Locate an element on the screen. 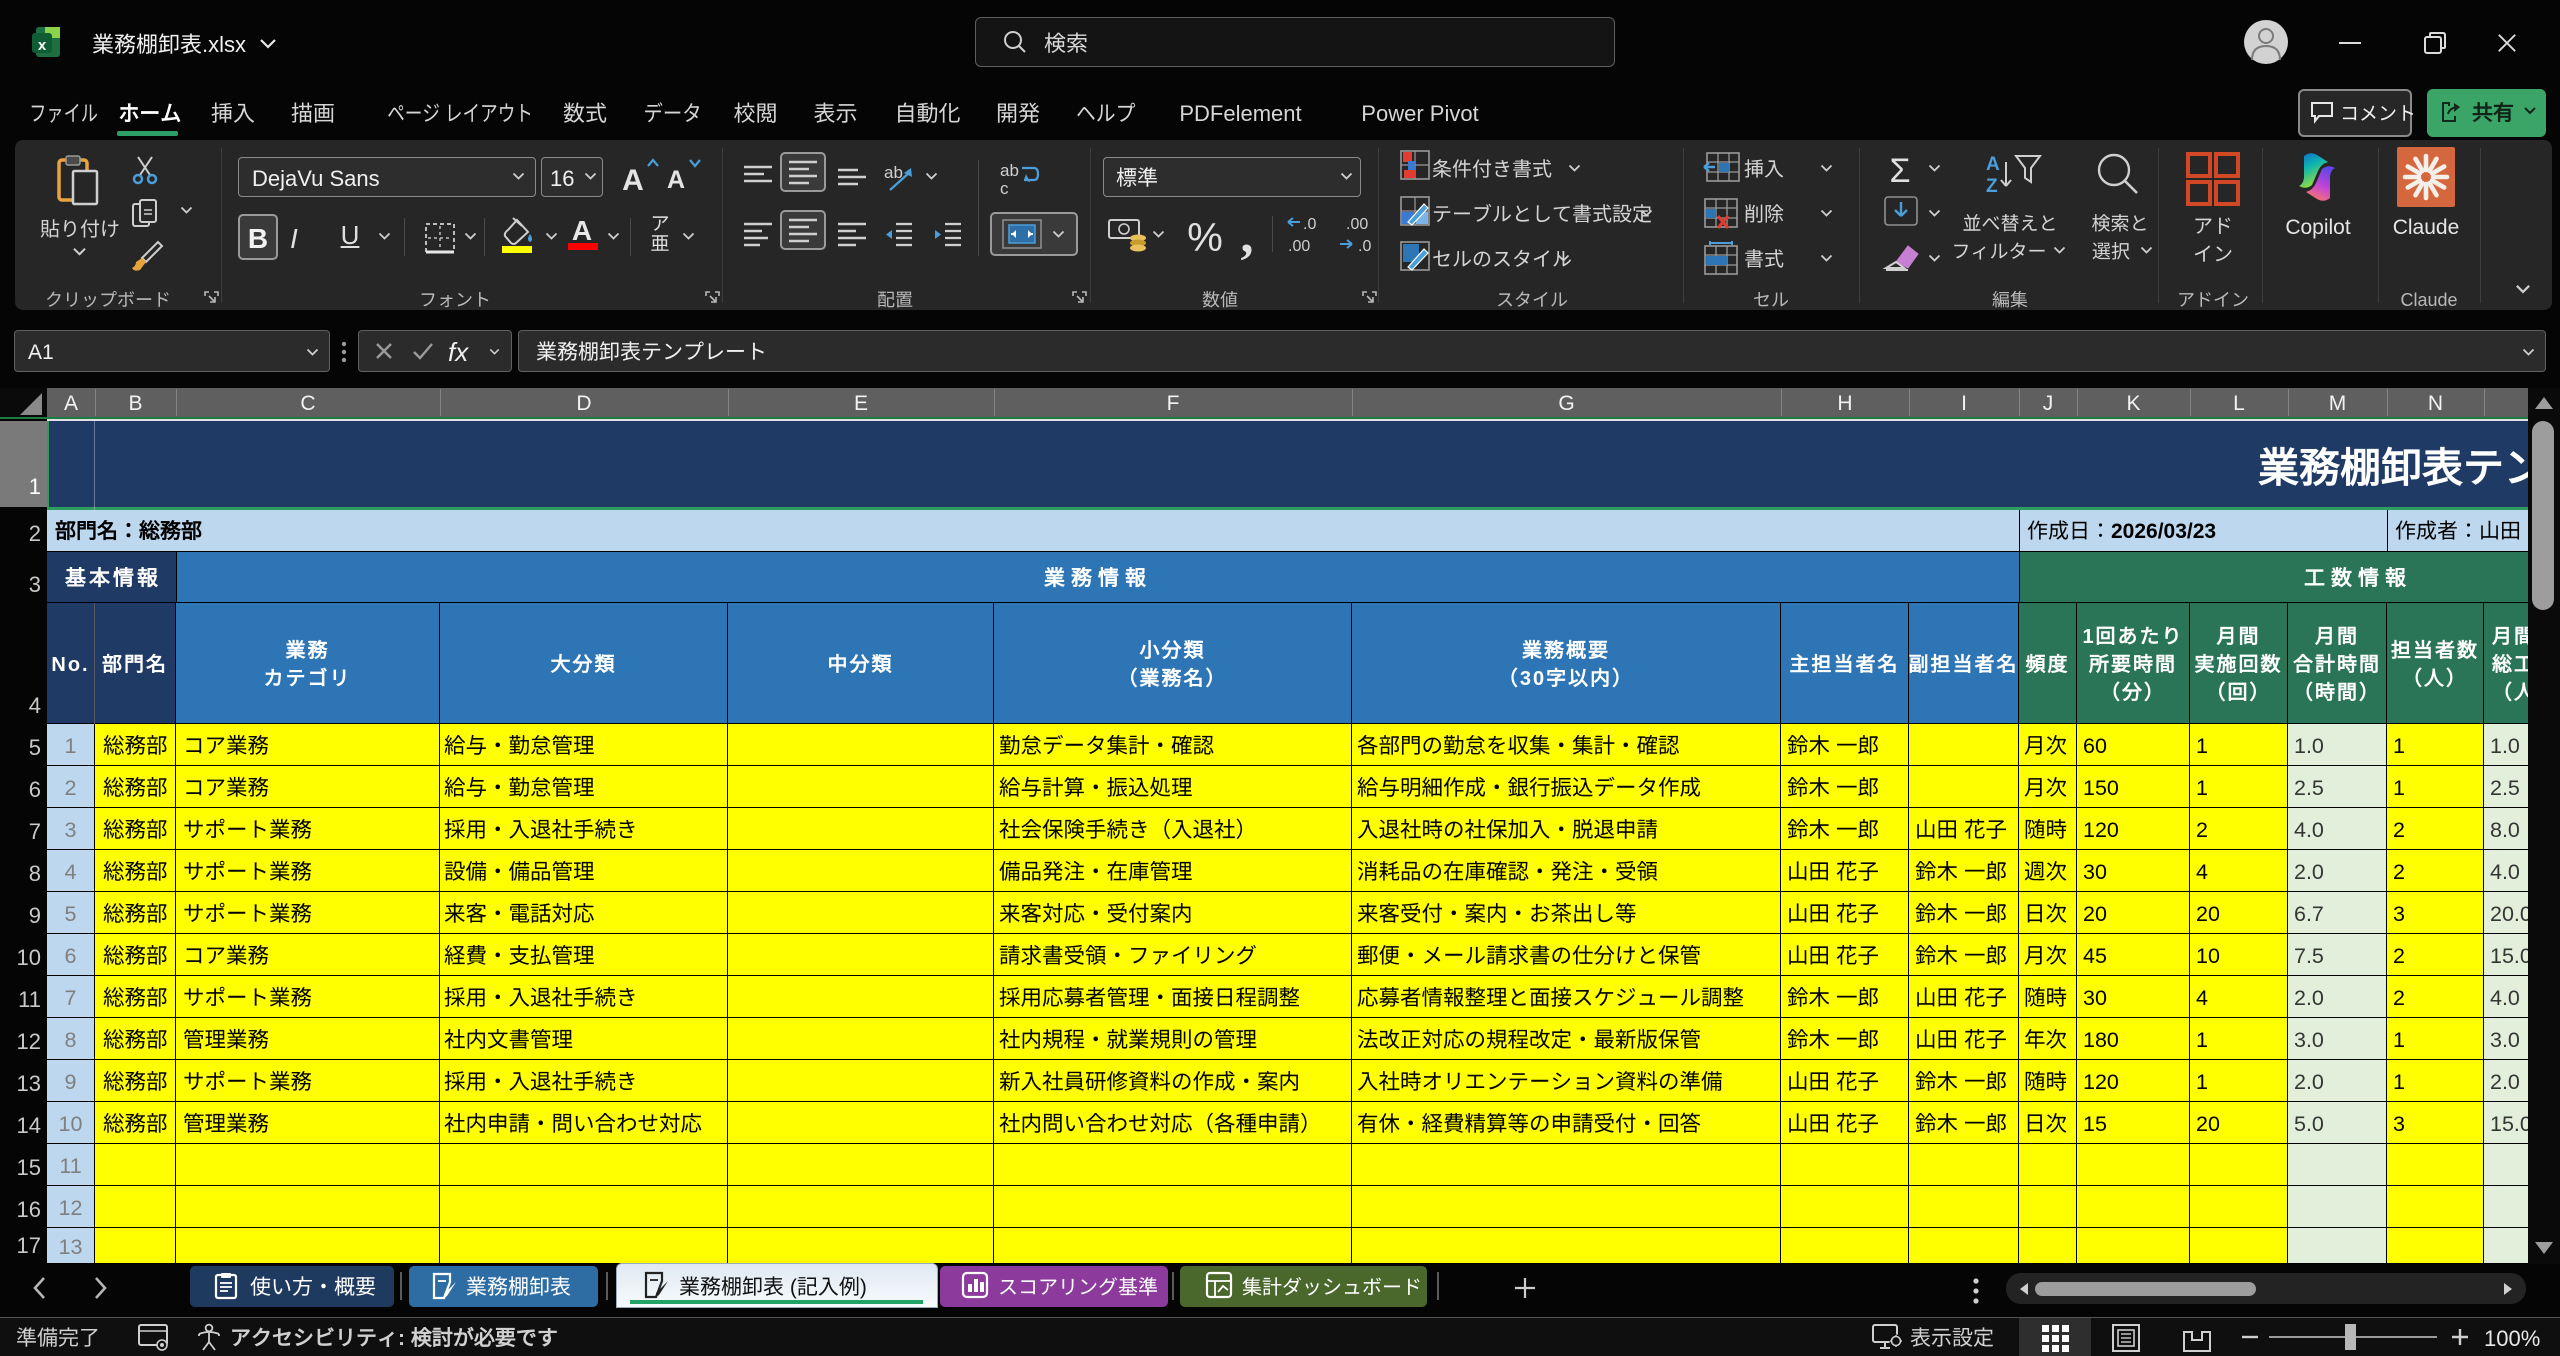 The image size is (2560, 1356). svg-text: A is located at coordinates (1993, 164).